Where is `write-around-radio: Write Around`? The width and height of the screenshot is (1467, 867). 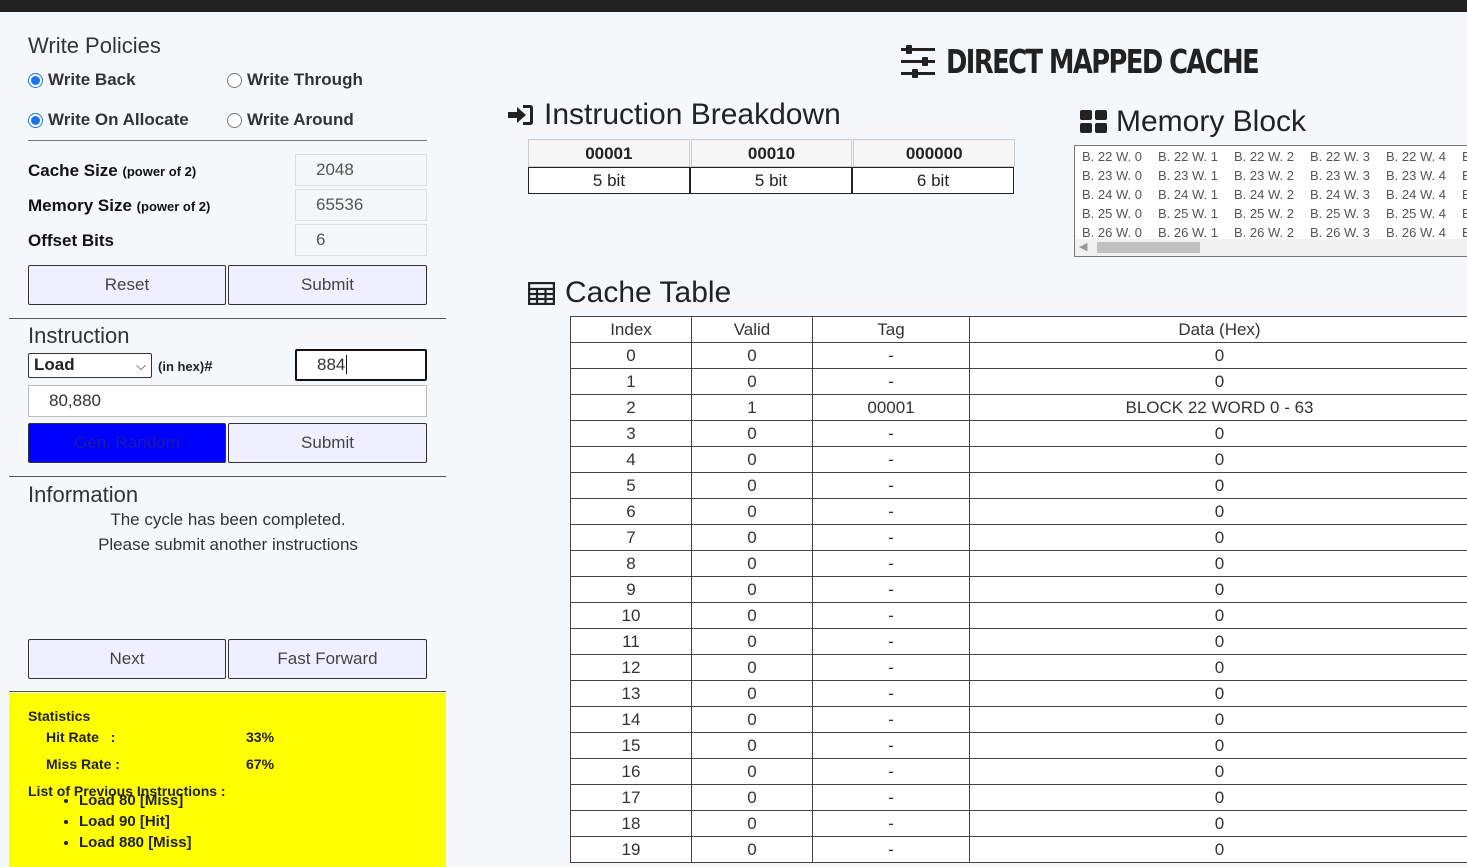 write-around-radio: Write Around is located at coordinates (290, 120).